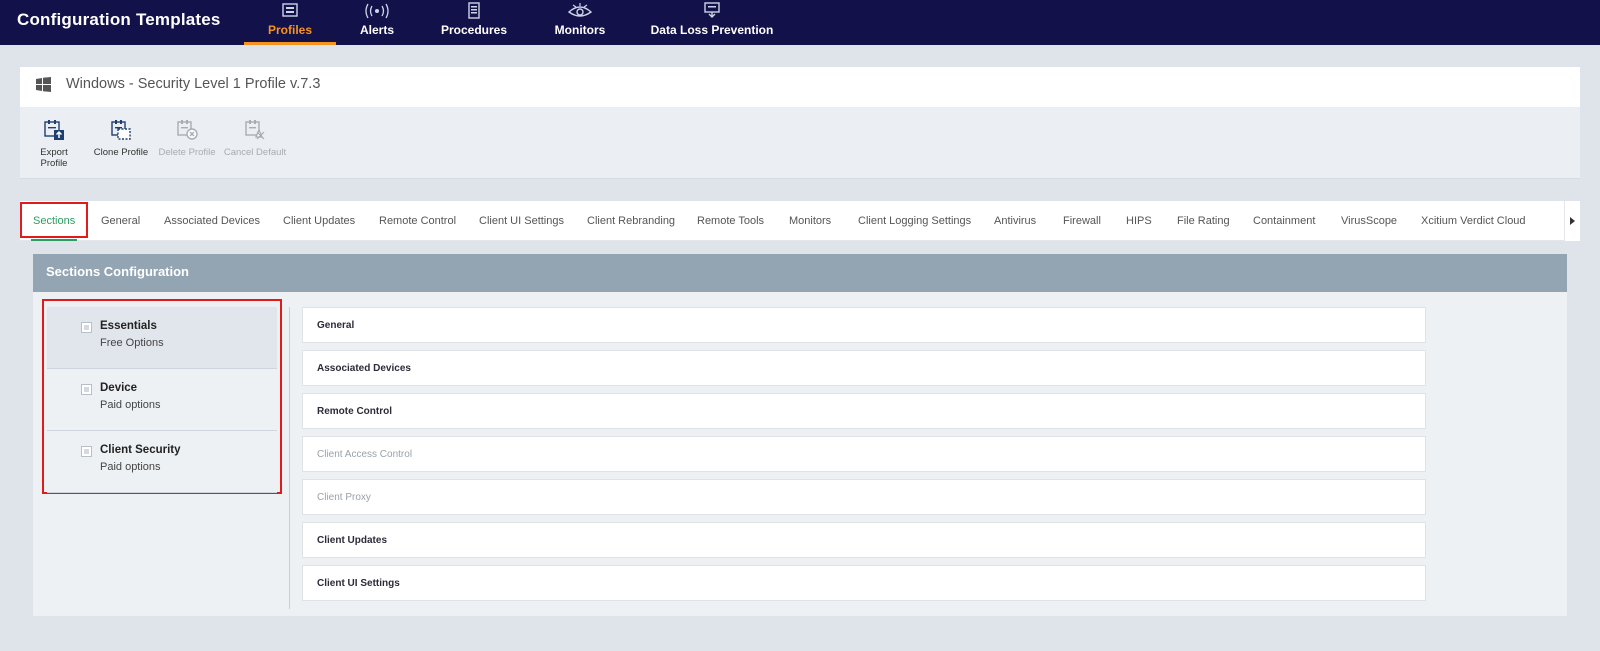 This screenshot has width=1600, height=651. I want to click on clone-profile-button: Clone Profile, so click(121, 138).